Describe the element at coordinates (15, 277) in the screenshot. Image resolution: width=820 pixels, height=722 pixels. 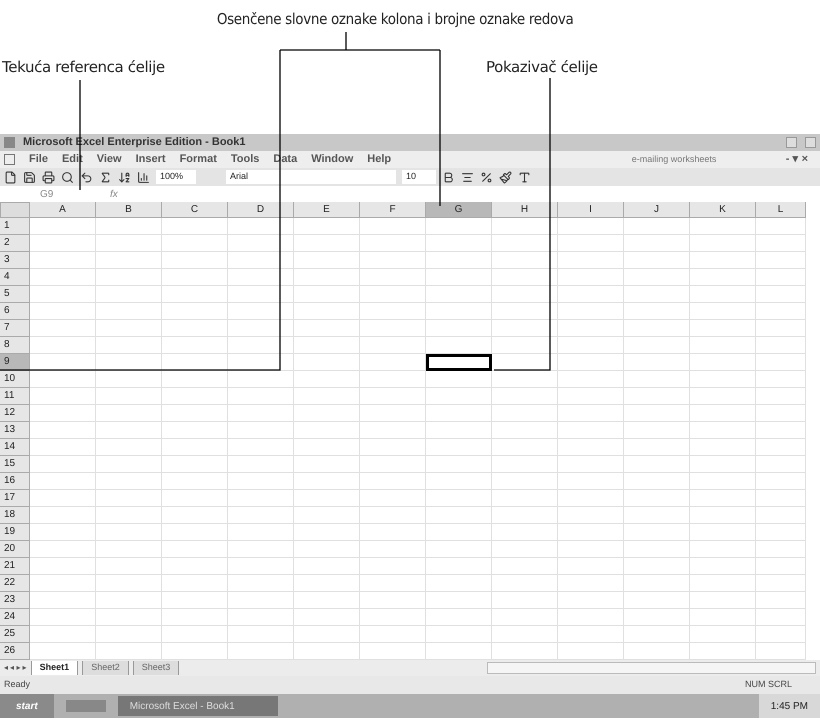
I see `row-header: 4` at that location.